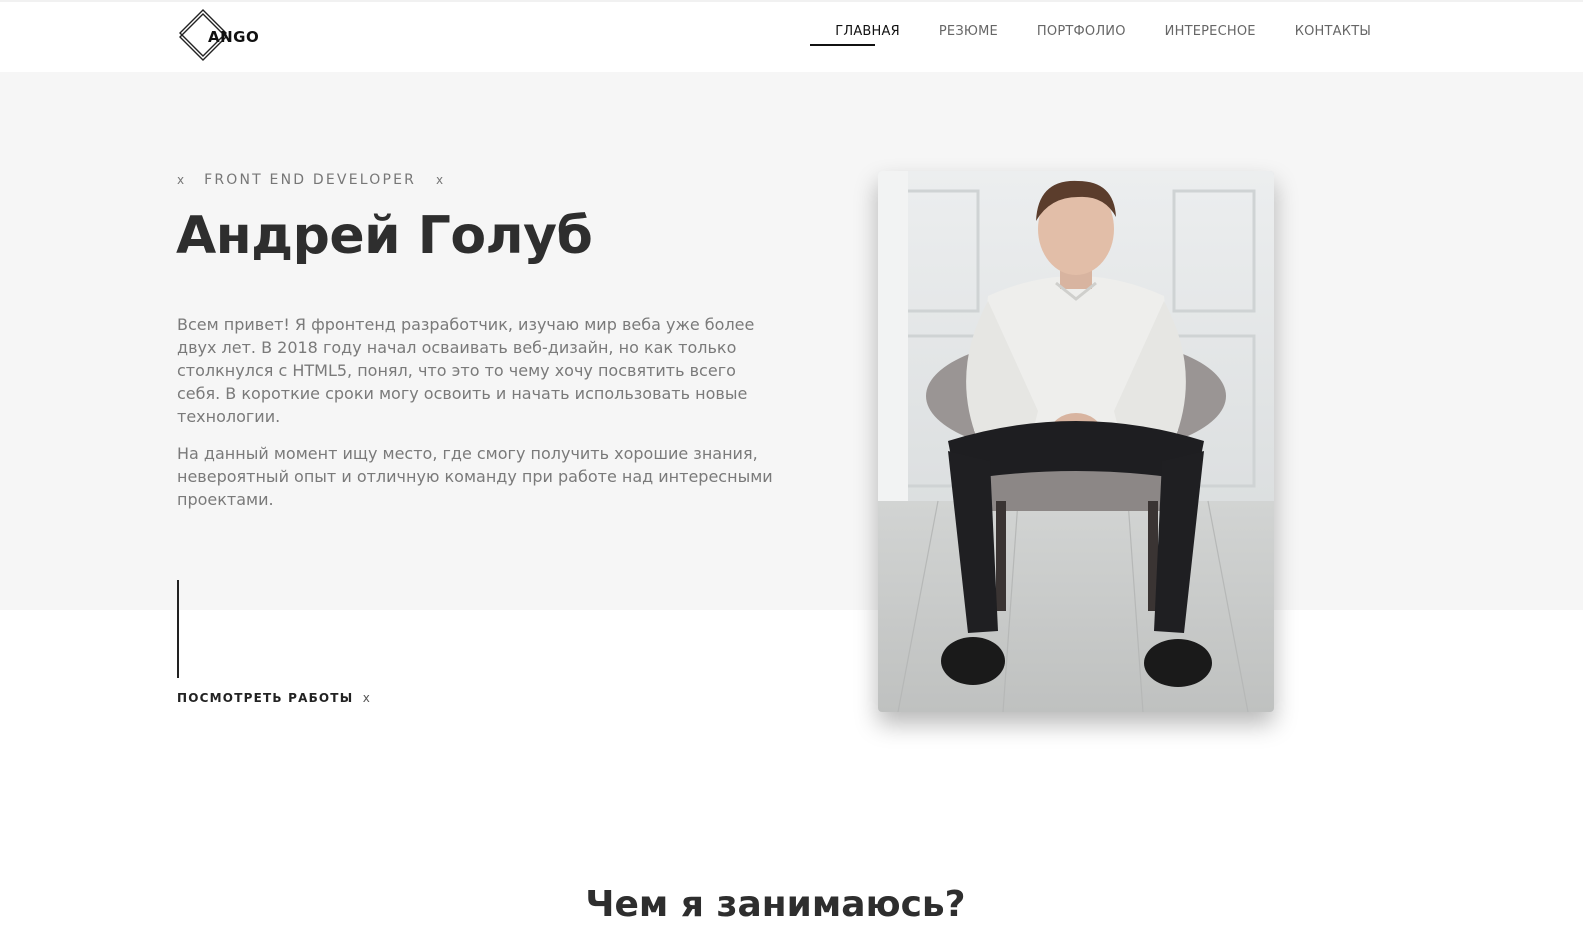 The image size is (1583, 938). I want to click on view-works-button: ПОСМОТРЕТЬ РАБОТЫ x, so click(273, 698).